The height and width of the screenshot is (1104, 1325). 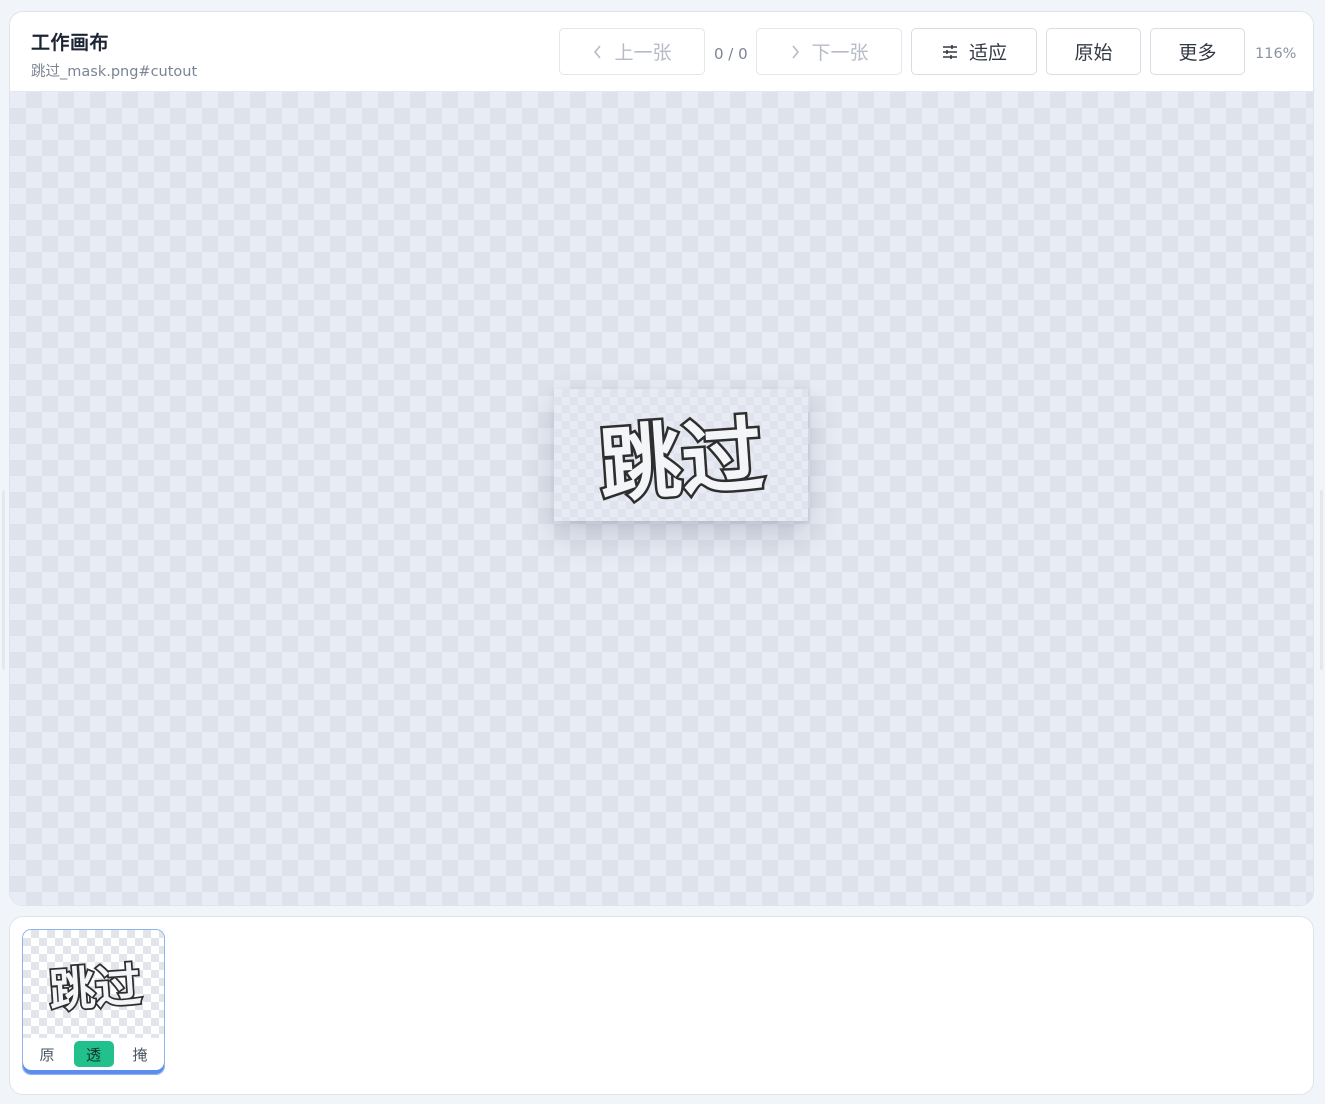 What do you see at coordinates (1276, 54) in the screenshot?
I see `zoom-level: 116%` at bounding box center [1276, 54].